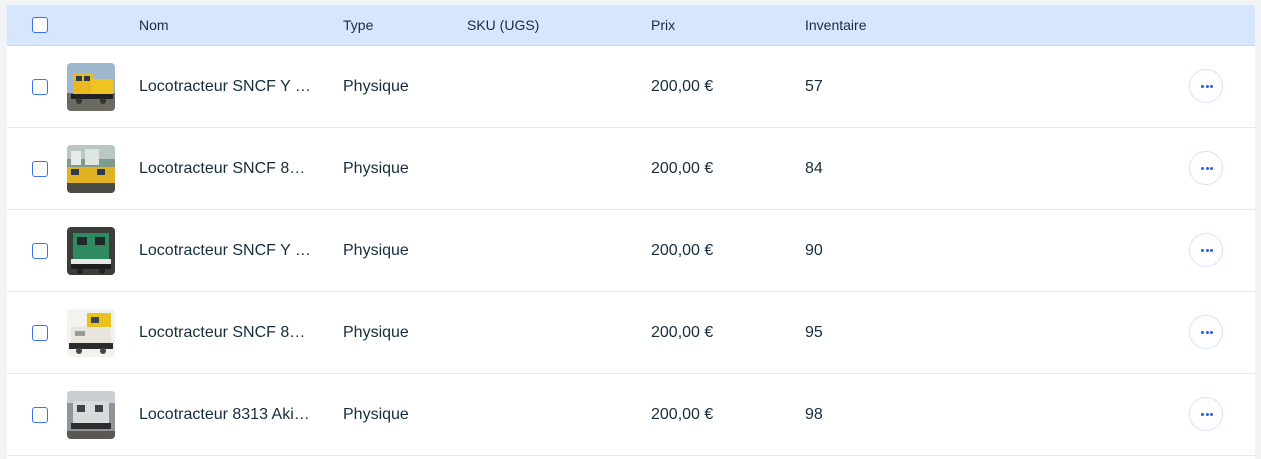  Describe the element at coordinates (663, 25) in the screenshot. I see `column-header-price: Prix` at that location.